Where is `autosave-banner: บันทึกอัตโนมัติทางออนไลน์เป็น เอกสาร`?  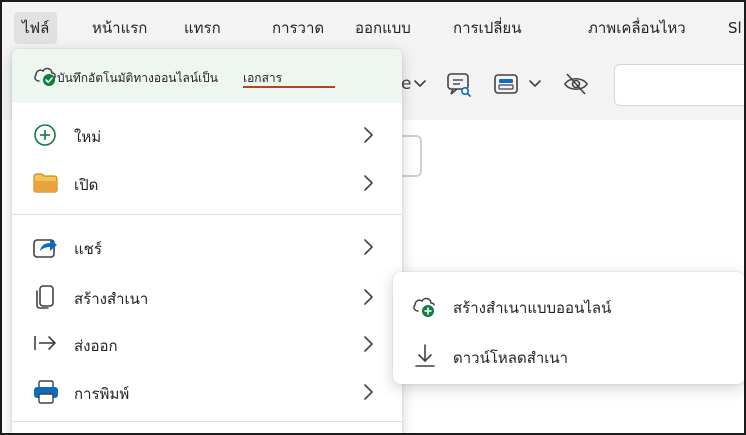
autosave-banner: บันทึกอัตโนมัติทางออนไลน์เป็น เอกสาร is located at coordinates (207, 76).